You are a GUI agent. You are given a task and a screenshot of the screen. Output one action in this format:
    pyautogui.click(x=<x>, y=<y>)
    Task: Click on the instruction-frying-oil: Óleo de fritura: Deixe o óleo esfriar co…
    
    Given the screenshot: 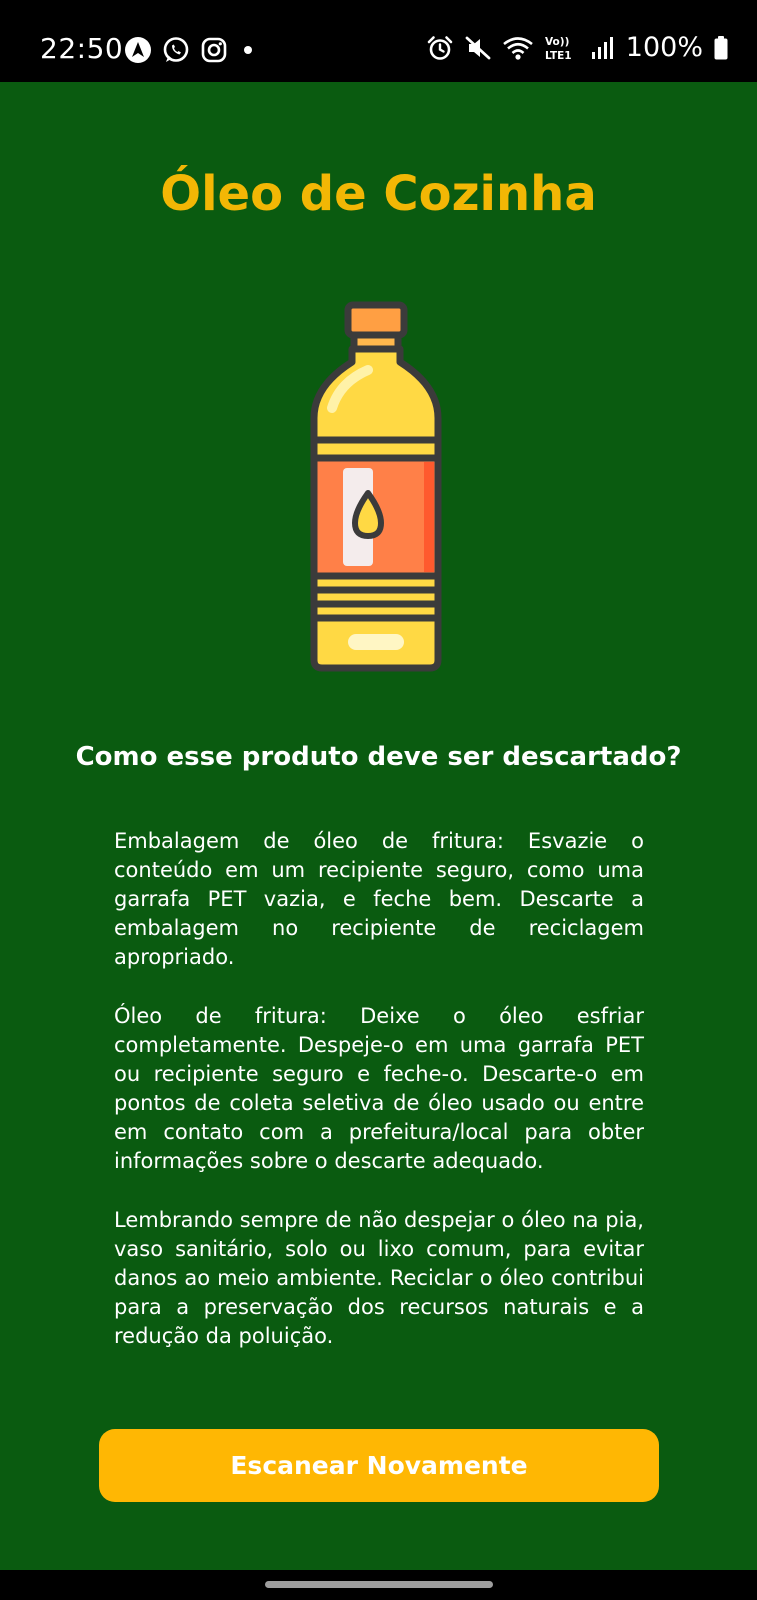 What is the action you would take?
    pyautogui.click(x=379, y=1088)
    